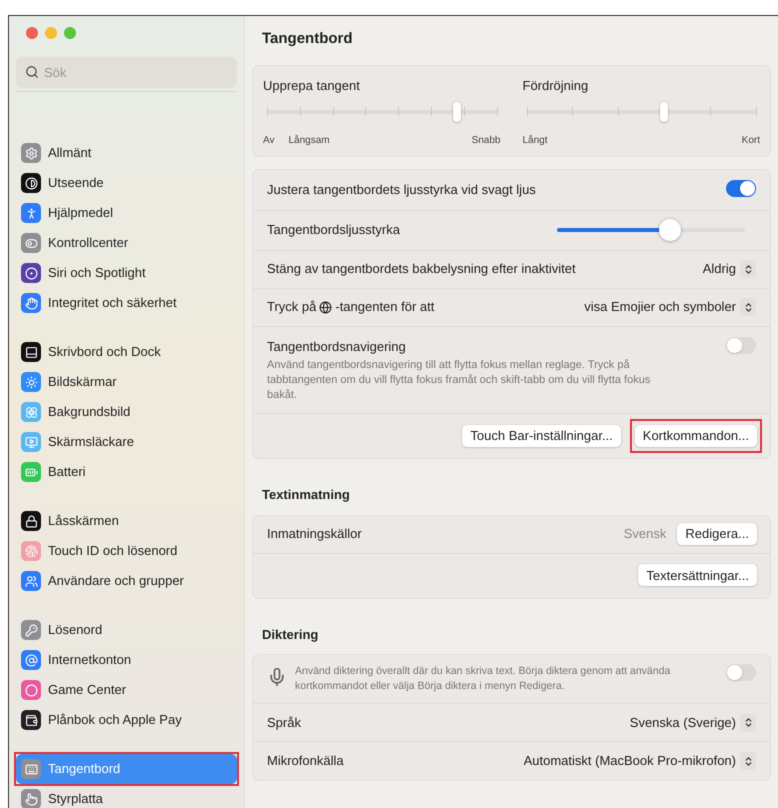  Describe the element at coordinates (126, 243) in the screenshot. I see `sidebar-item: Kontrollcenter` at that location.